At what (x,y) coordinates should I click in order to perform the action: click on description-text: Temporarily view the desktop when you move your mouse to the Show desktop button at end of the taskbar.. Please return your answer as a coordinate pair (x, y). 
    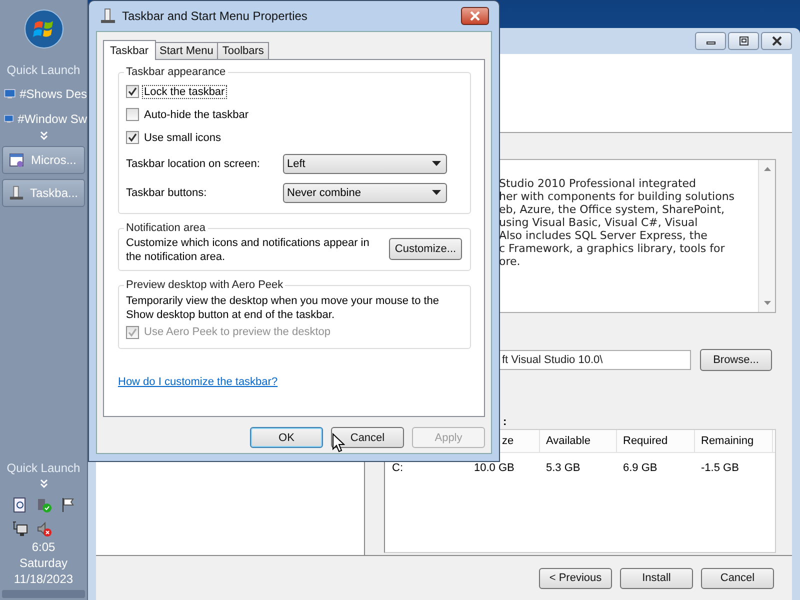
    Looking at the image, I should click on (283, 308).